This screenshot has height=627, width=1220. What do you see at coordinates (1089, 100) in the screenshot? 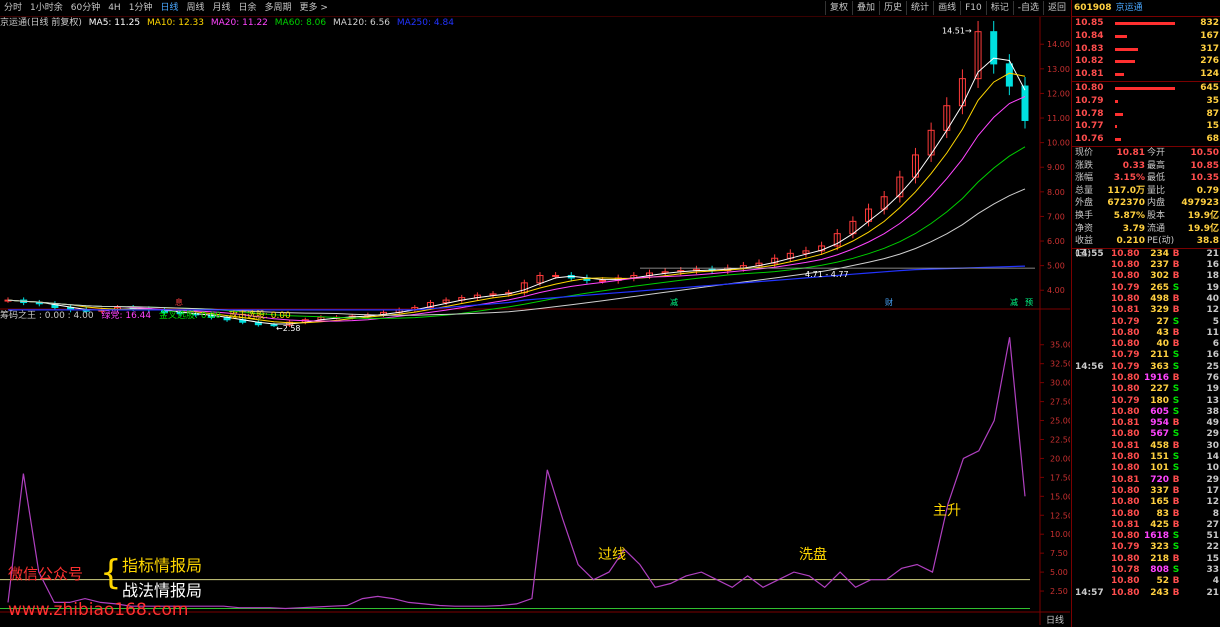
I see `book-price: 10.79` at bounding box center [1089, 100].